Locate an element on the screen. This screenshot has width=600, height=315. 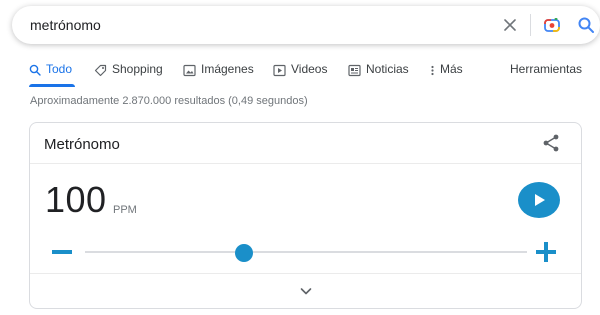
search-input: metrónomo is located at coordinates (65, 25).